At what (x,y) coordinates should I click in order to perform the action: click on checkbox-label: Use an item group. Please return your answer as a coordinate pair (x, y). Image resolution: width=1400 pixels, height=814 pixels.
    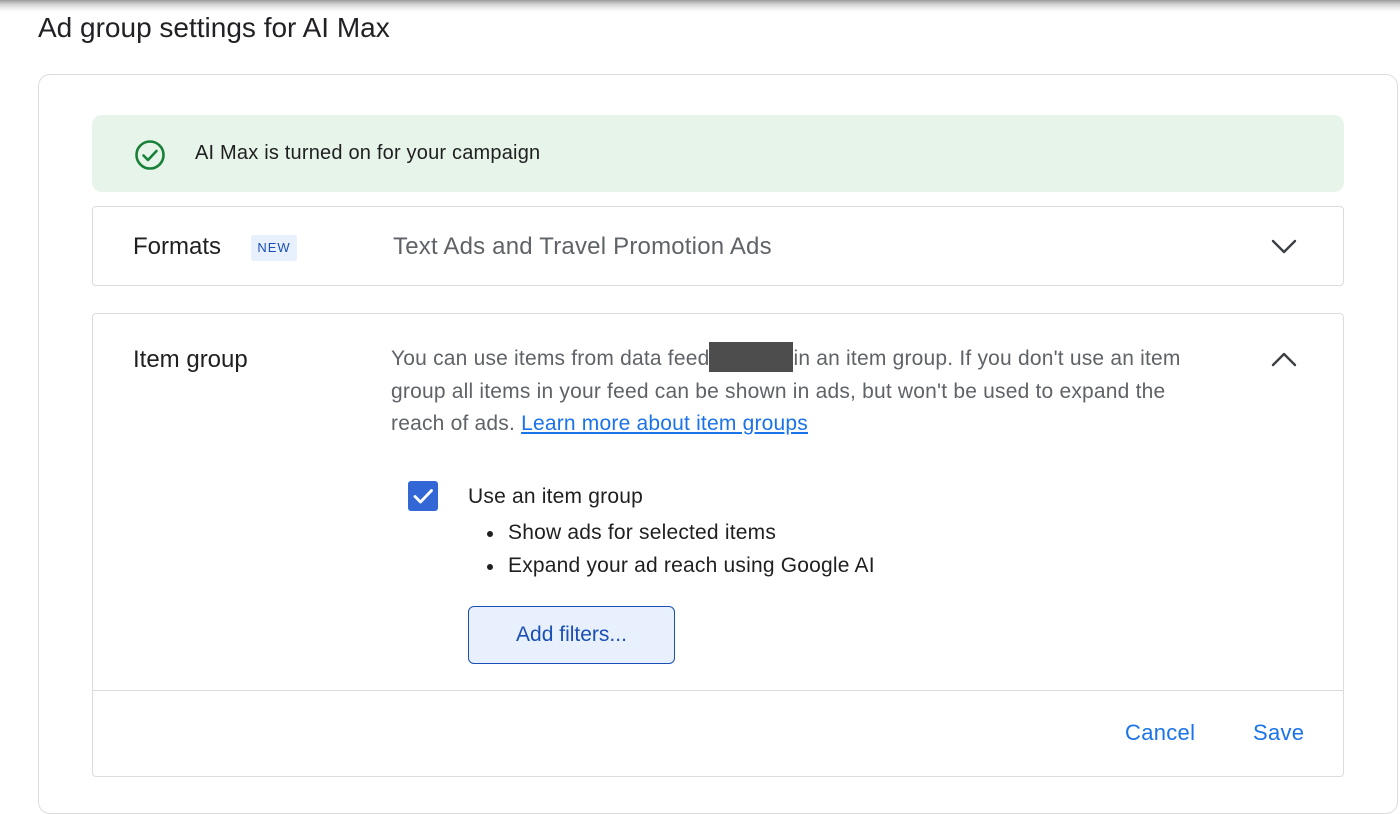
    Looking at the image, I should click on (555, 496).